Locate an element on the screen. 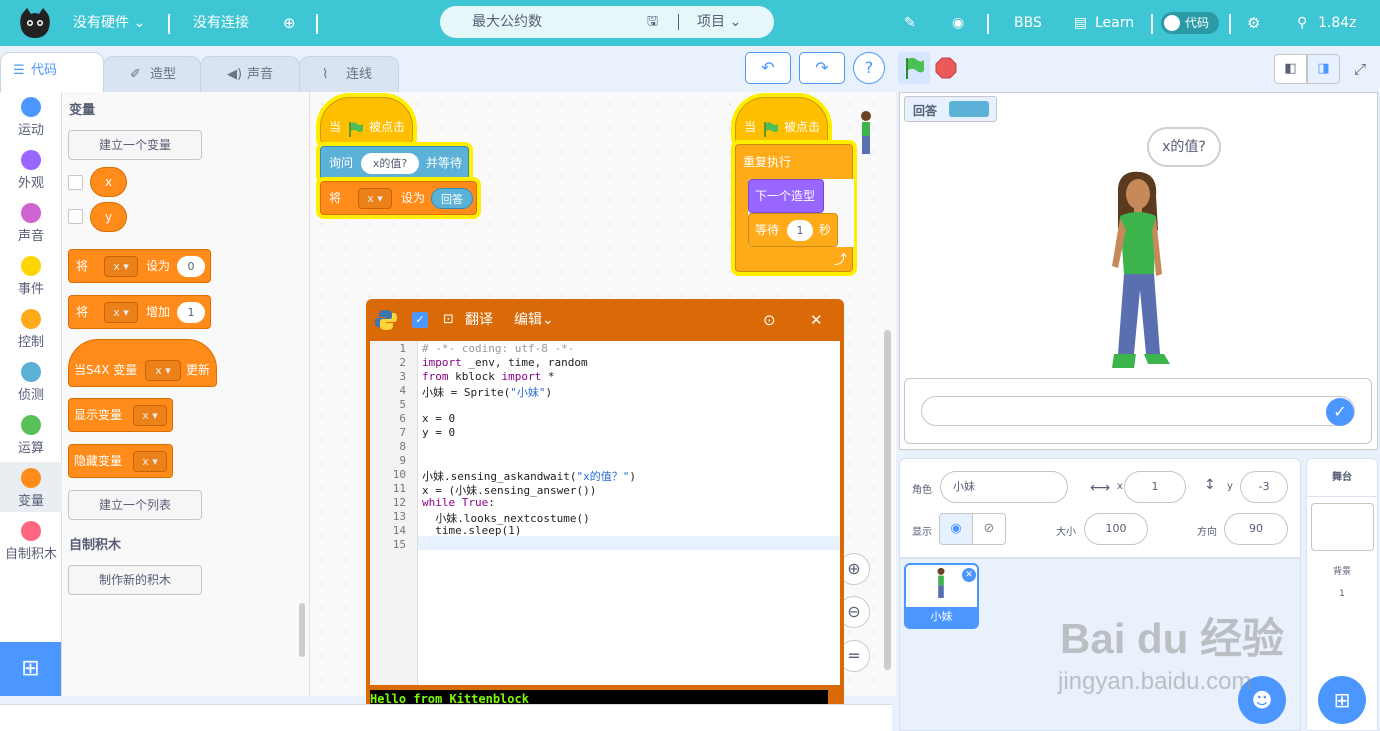 Image resolution: width=1380 pixels, height=731 pixels. category-motion: 运动 is located at coordinates (31, 117).